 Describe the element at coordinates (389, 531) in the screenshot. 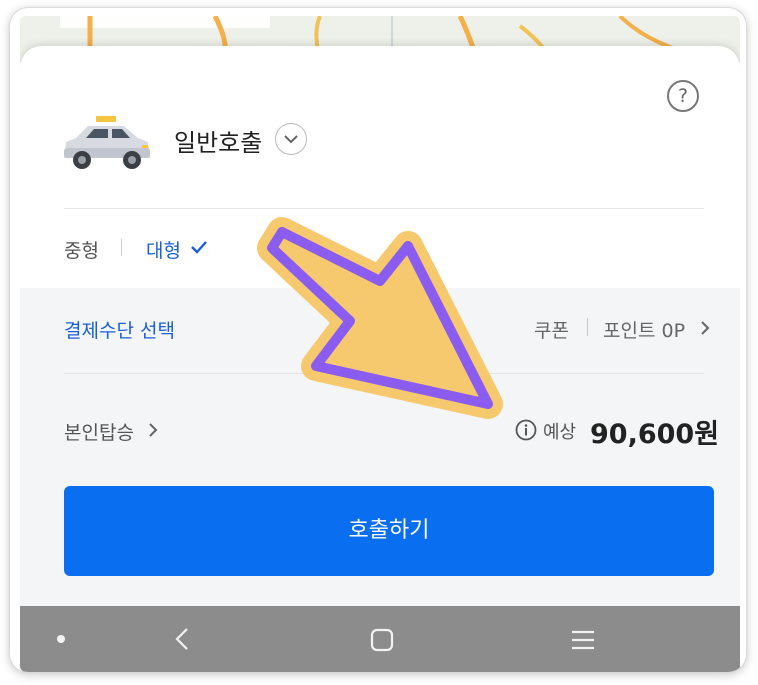

I see `call-button: 호출하기` at that location.